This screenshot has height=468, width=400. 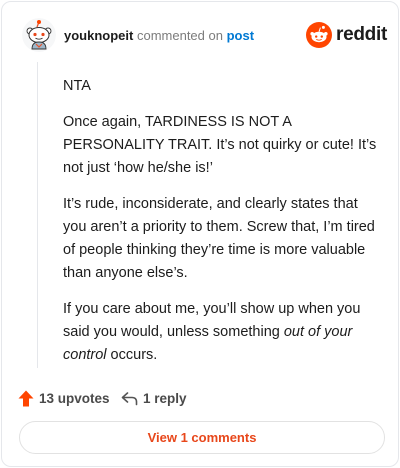 I want to click on upvote-button: 13 upvotes, so click(x=64, y=398).